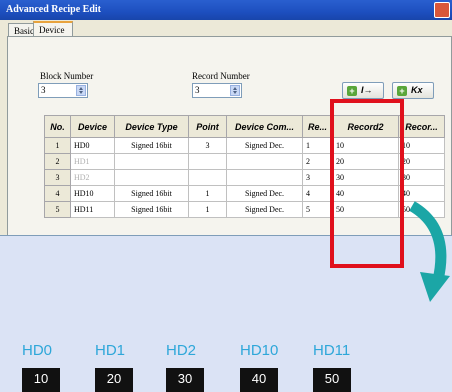 The image size is (452, 392). Describe the element at coordinates (92, 209) in the screenshot. I see `cell-device: HD11` at that location.